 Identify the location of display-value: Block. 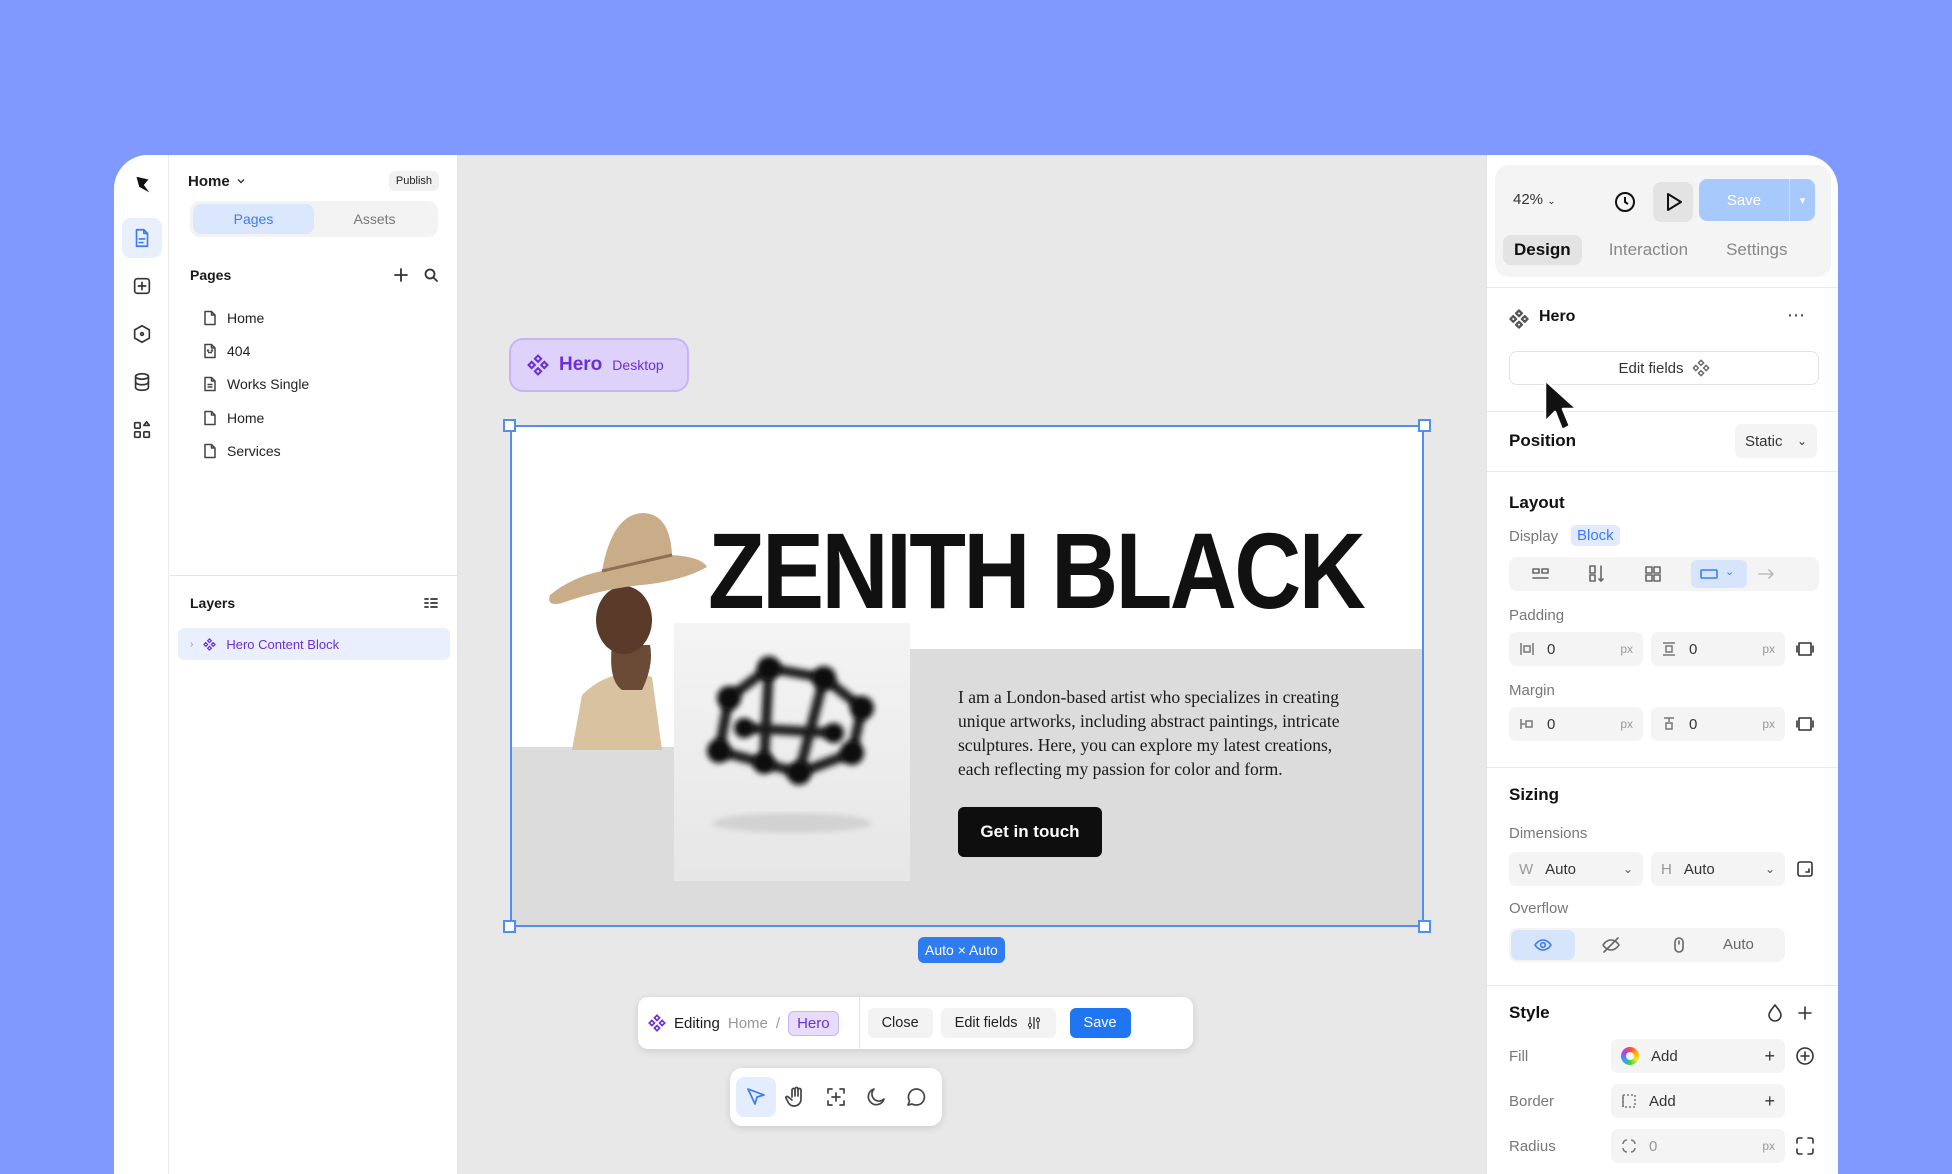
(1595, 535).